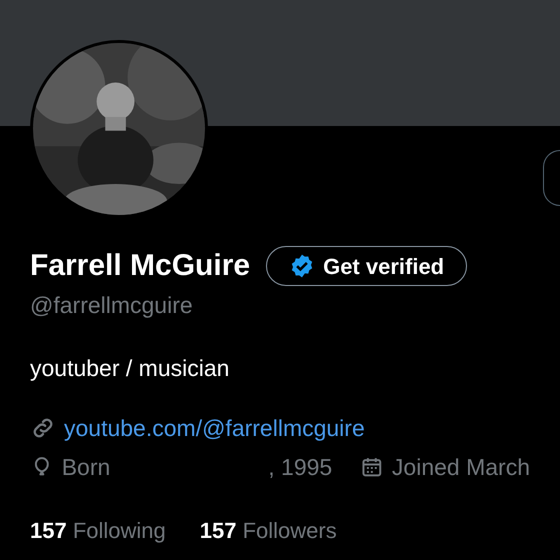 Image resolution: width=560 pixels, height=560 pixels. What do you see at coordinates (268, 530) in the screenshot?
I see `stat-link: 157 Followers` at bounding box center [268, 530].